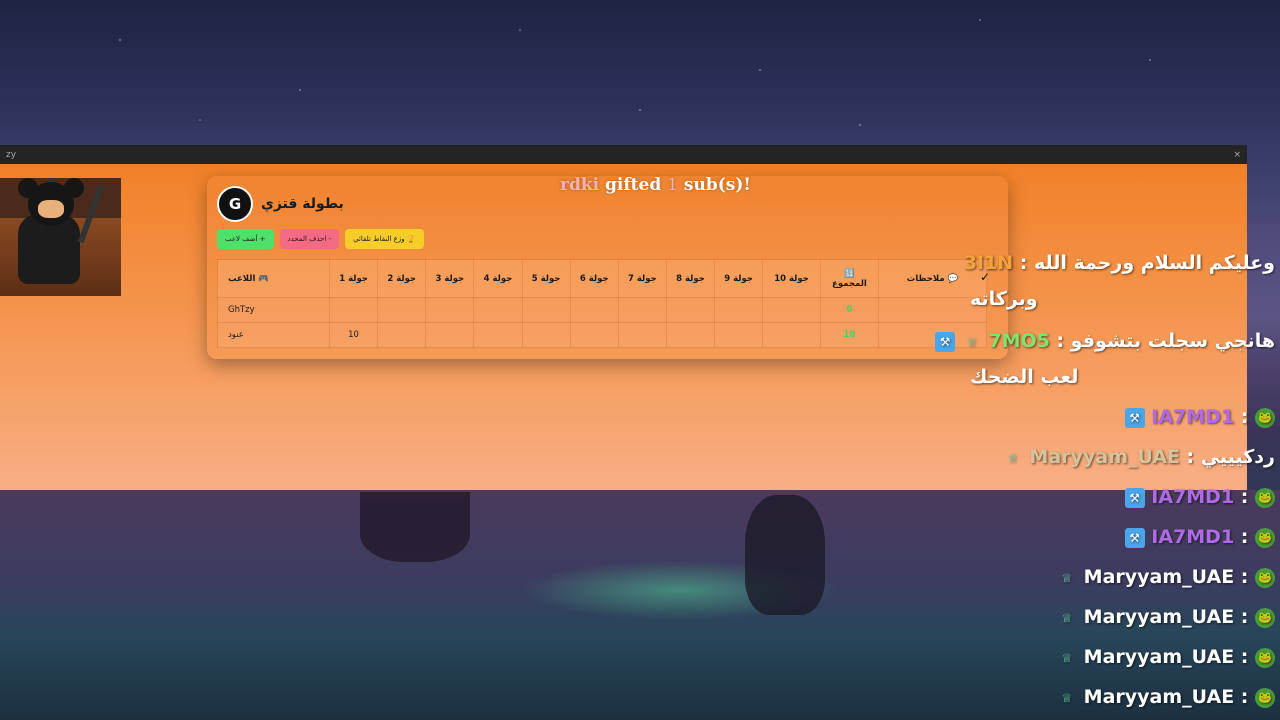 This screenshot has width=1280, height=720. What do you see at coordinates (717, 185) in the screenshot?
I see `alert-suffix: sub(s)!` at bounding box center [717, 185].